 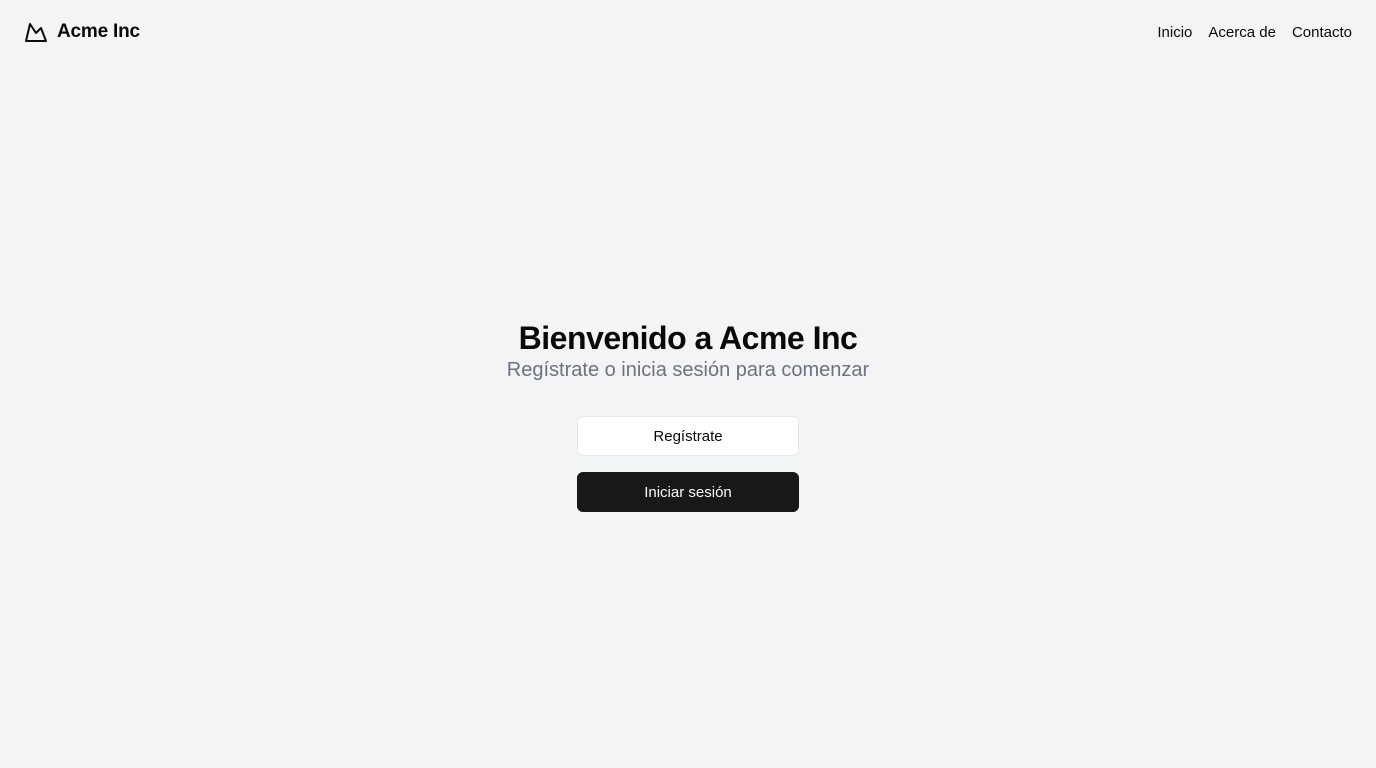 What do you see at coordinates (688, 338) in the screenshot?
I see `hero-title: Bienvenido a Acme Inc` at bounding box center [688, 338].